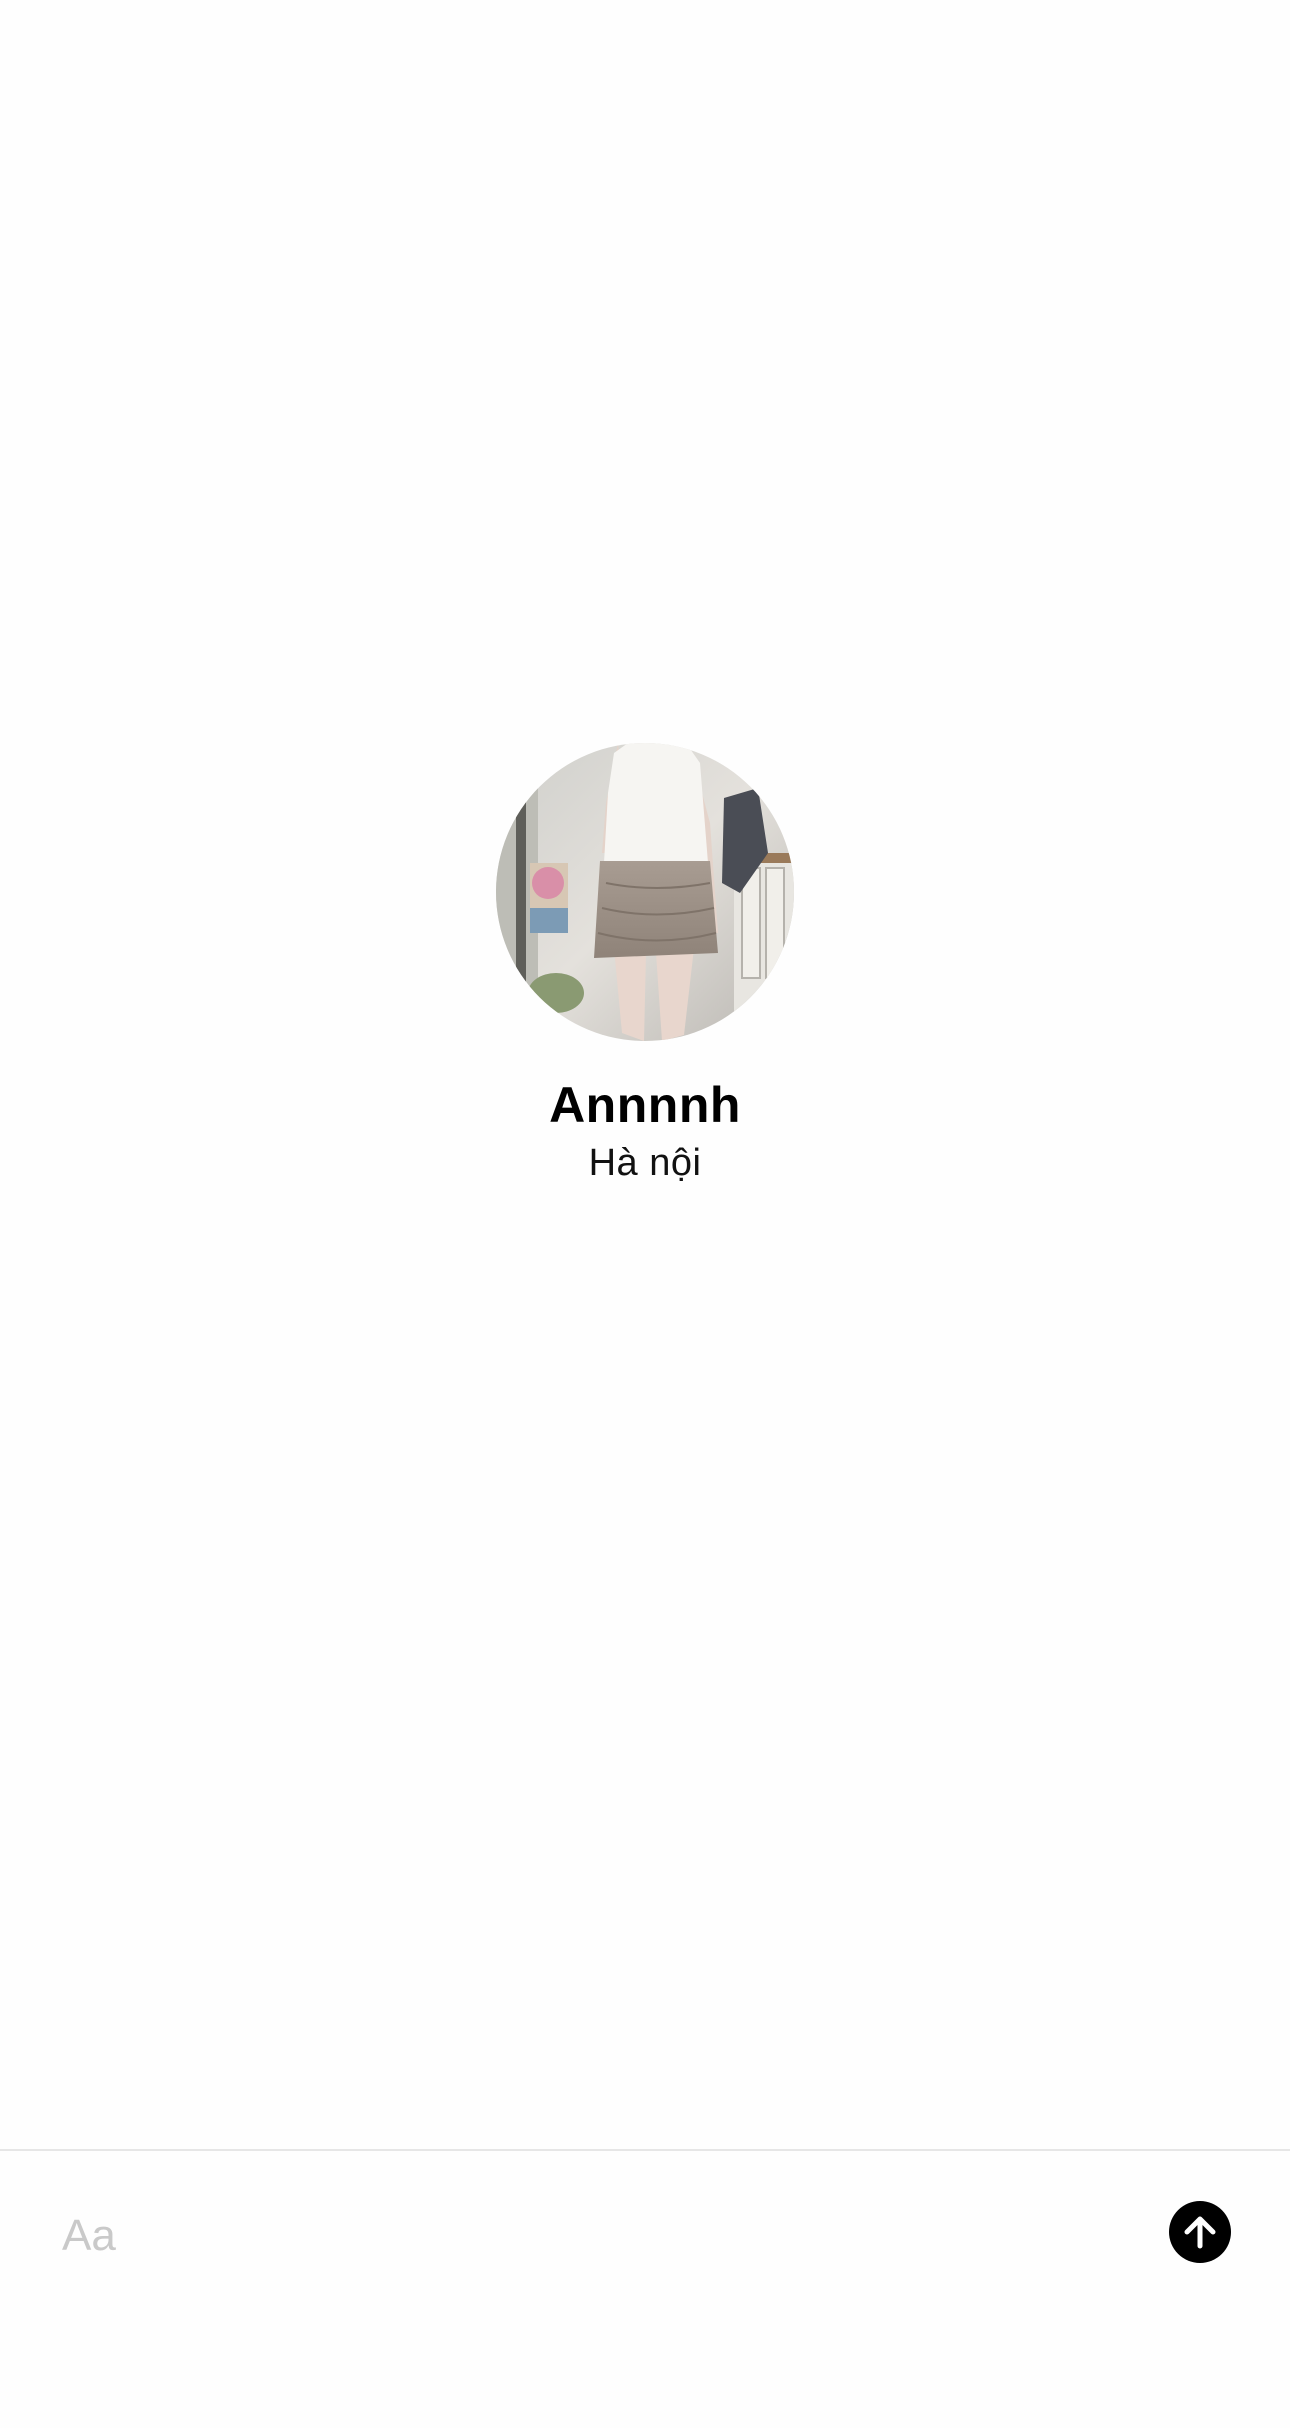 This screenshot has width=1290, height=2428. I want to click on profile-name: Annnnh, so click(645, 1105).